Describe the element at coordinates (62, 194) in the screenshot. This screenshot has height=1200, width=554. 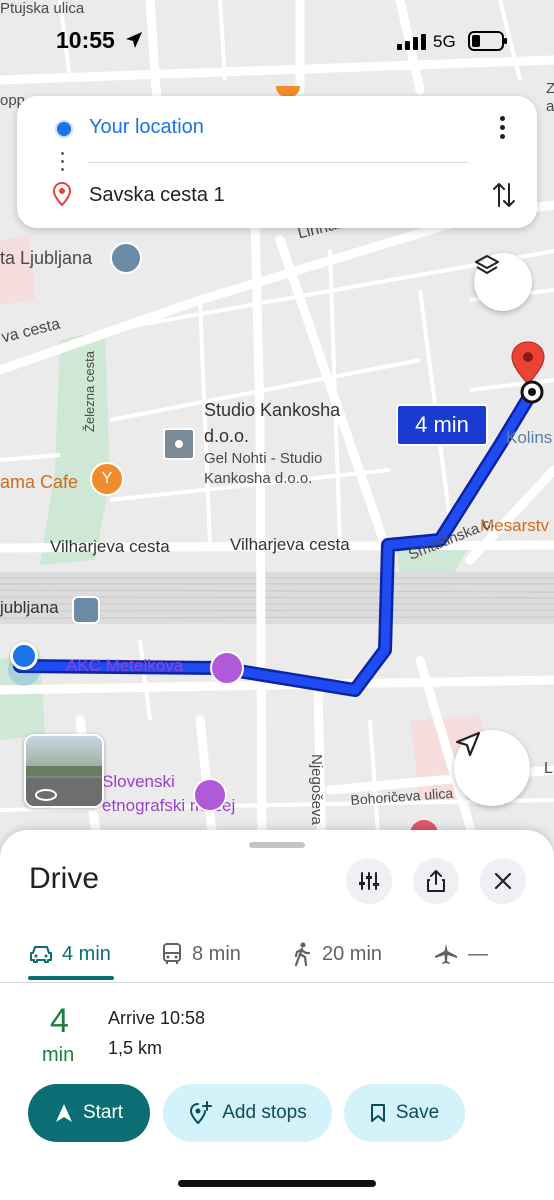
I see `destination-pin-small-icon` at that location.